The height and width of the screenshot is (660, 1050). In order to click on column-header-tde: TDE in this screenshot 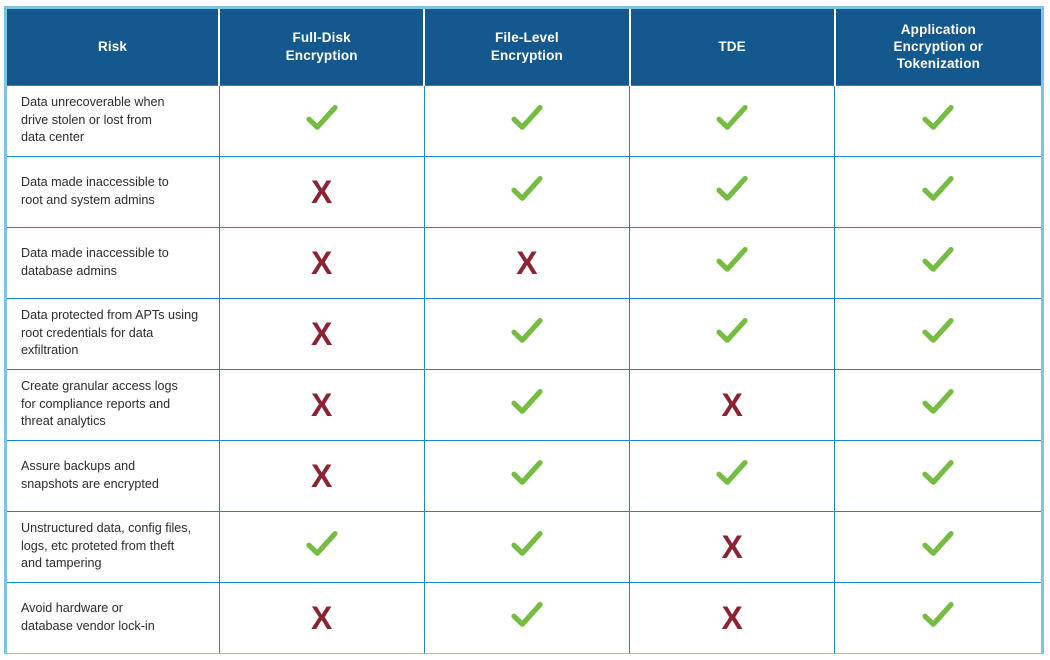, I will do `click(732, 47)`.